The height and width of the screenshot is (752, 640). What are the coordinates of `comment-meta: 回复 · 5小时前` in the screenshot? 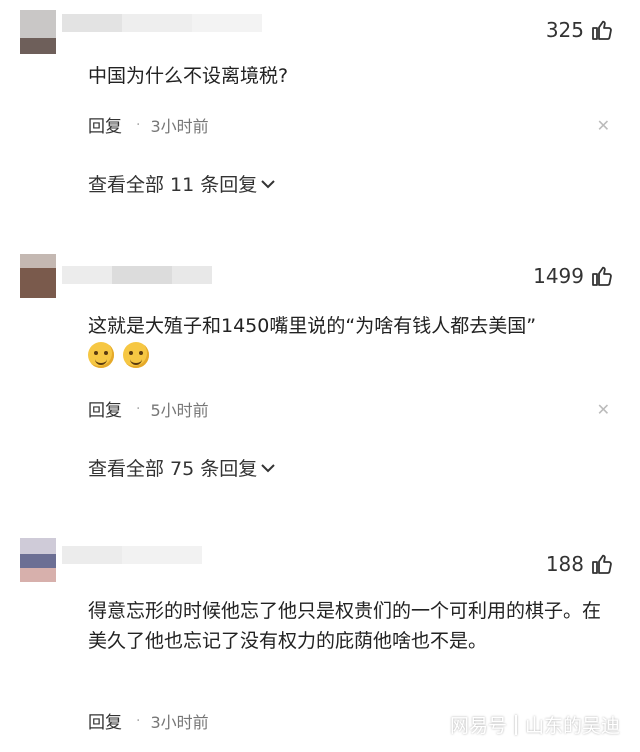 It's located at (148, 409).